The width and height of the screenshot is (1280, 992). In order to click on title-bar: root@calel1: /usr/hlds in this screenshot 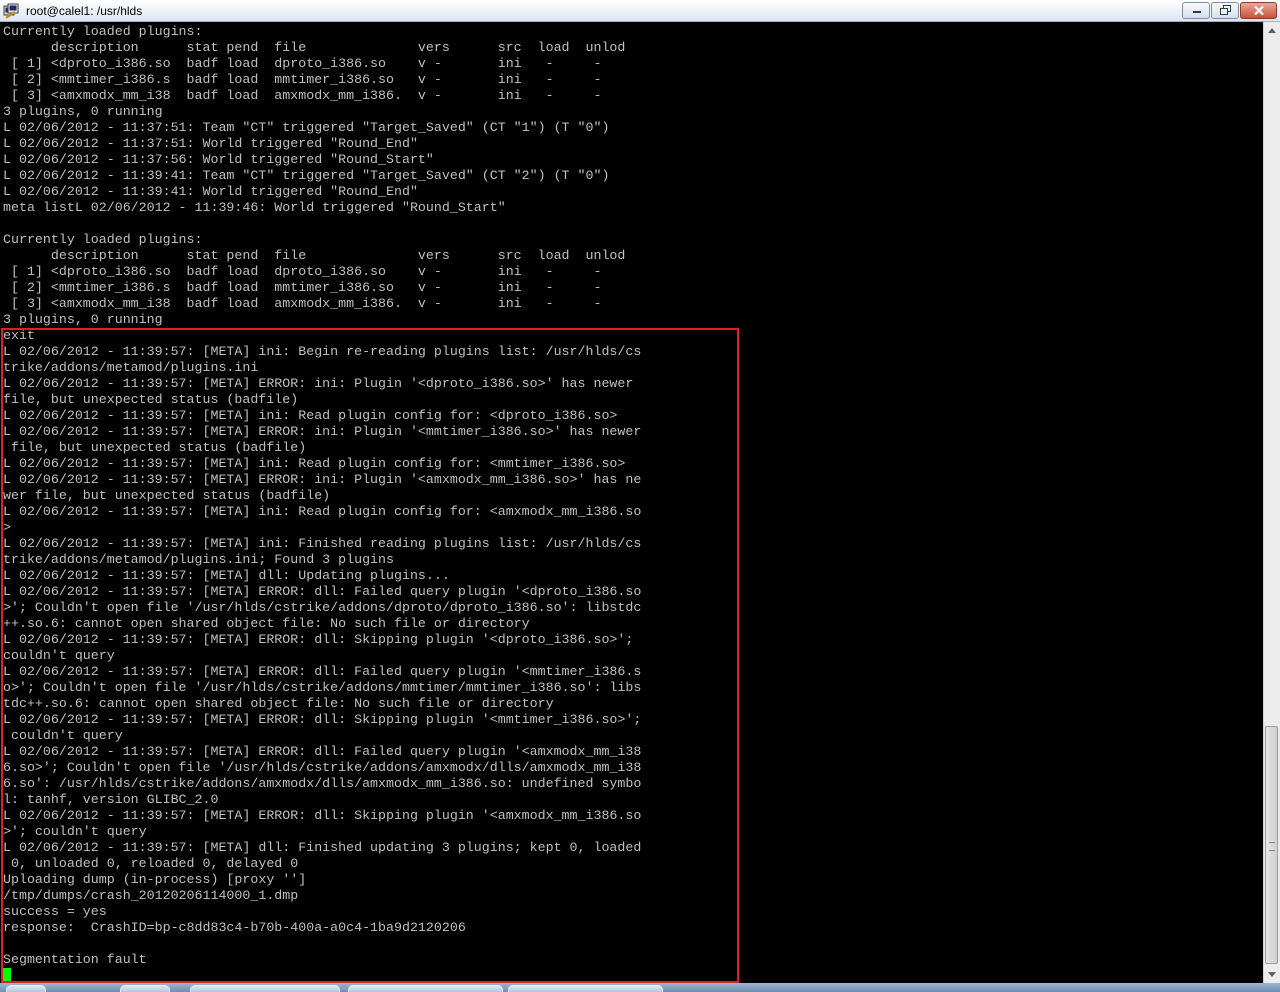, I will do `click(640, 11)`.